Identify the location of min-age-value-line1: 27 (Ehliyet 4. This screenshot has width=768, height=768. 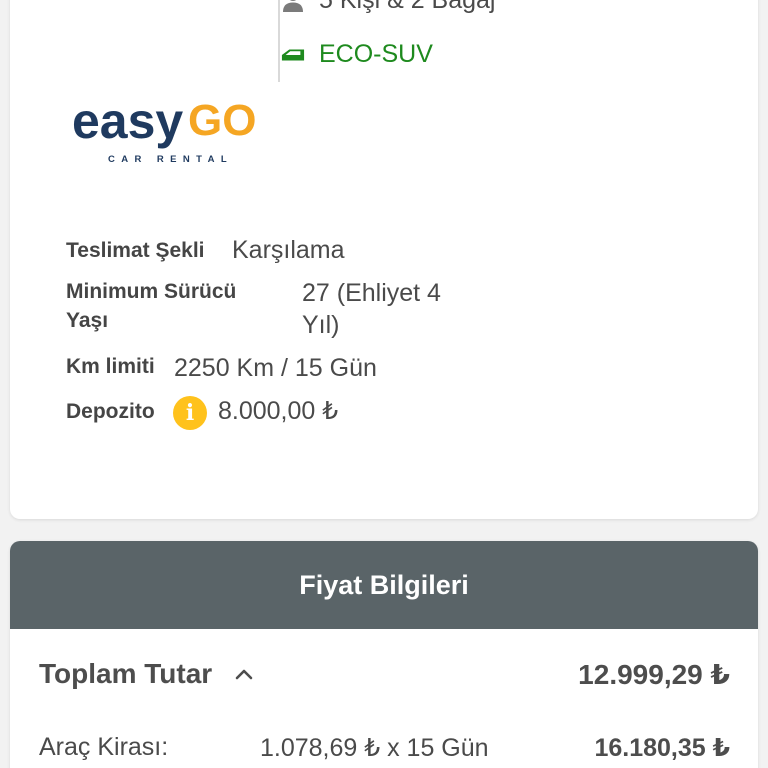
(371, 293).